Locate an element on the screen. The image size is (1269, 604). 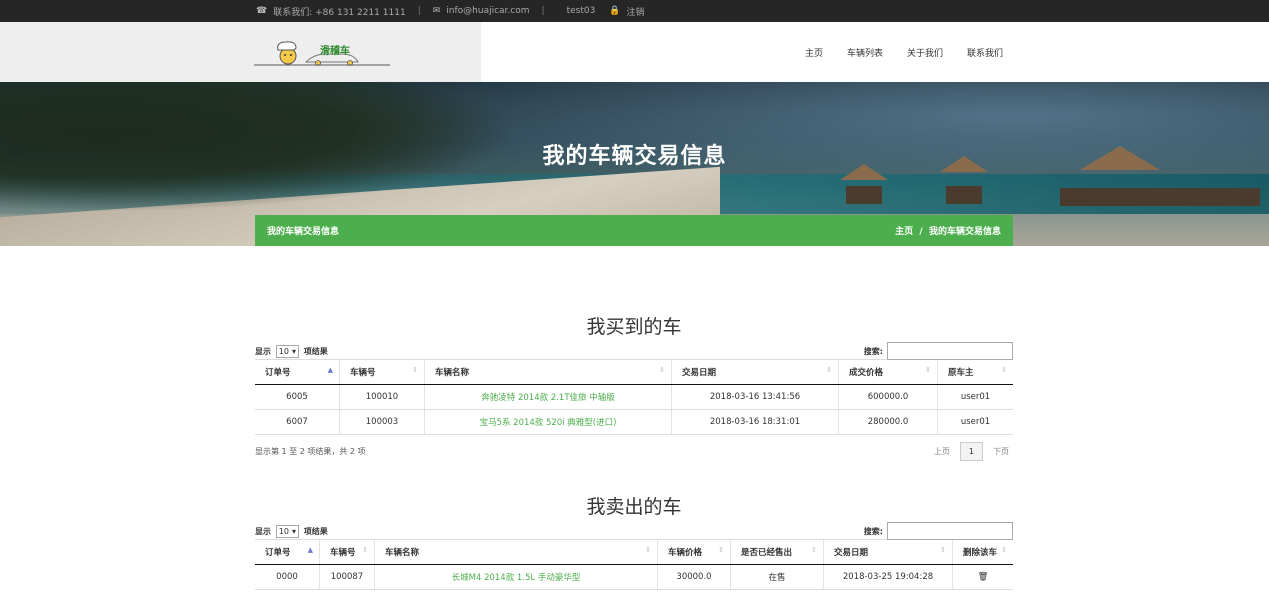
order-id-cell: 6007 is located at coordinates (297, 422).